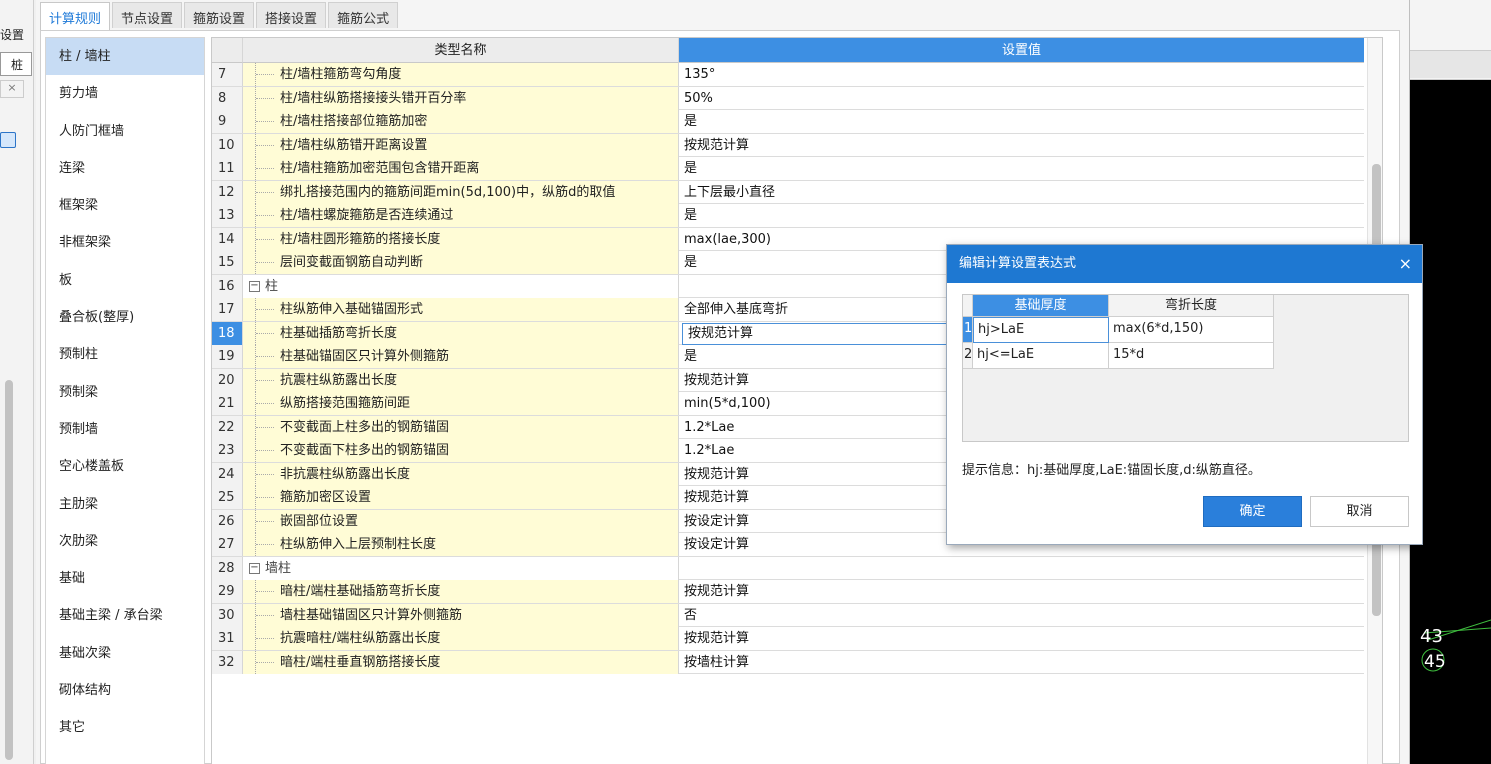 Image resolution: width=1491 pixels, height=764 pixels. I want to click on row-number: 11, so click(227, 168).